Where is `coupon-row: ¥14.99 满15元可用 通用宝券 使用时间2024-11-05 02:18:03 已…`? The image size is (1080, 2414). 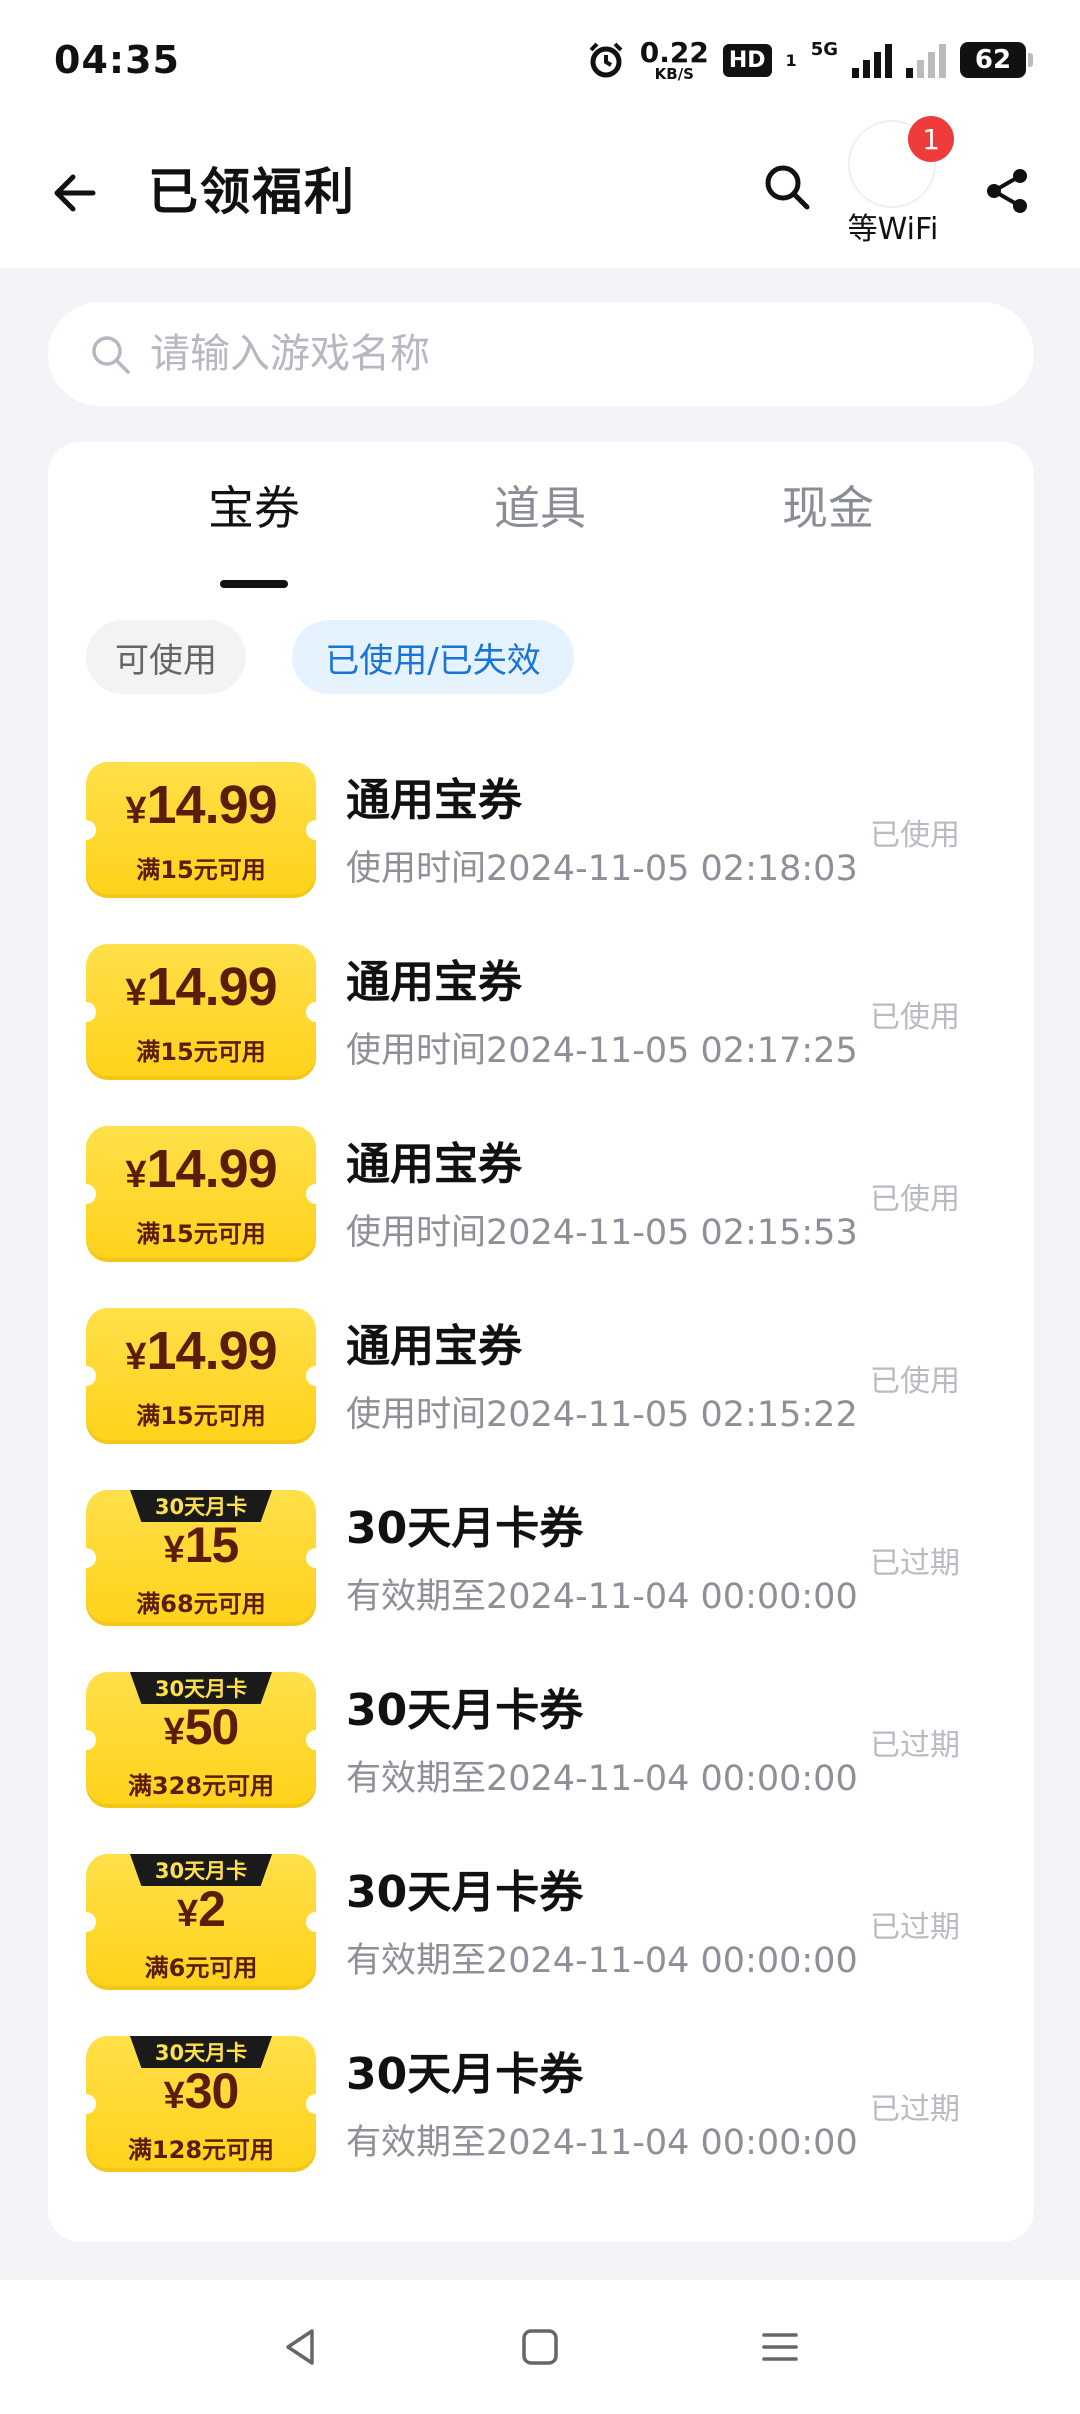
coupon-row: ¥14.99 满15元可用 通用宝券 使用时间2024-11-05 02:18:03 已… is located at coordinates (541, 853).